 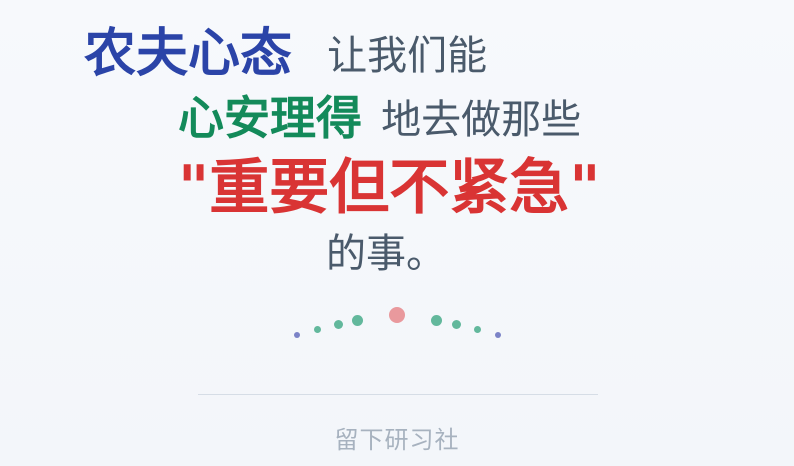 I want to click on quote-line-3: "重要但不紧急", so click(x=389, y=188).